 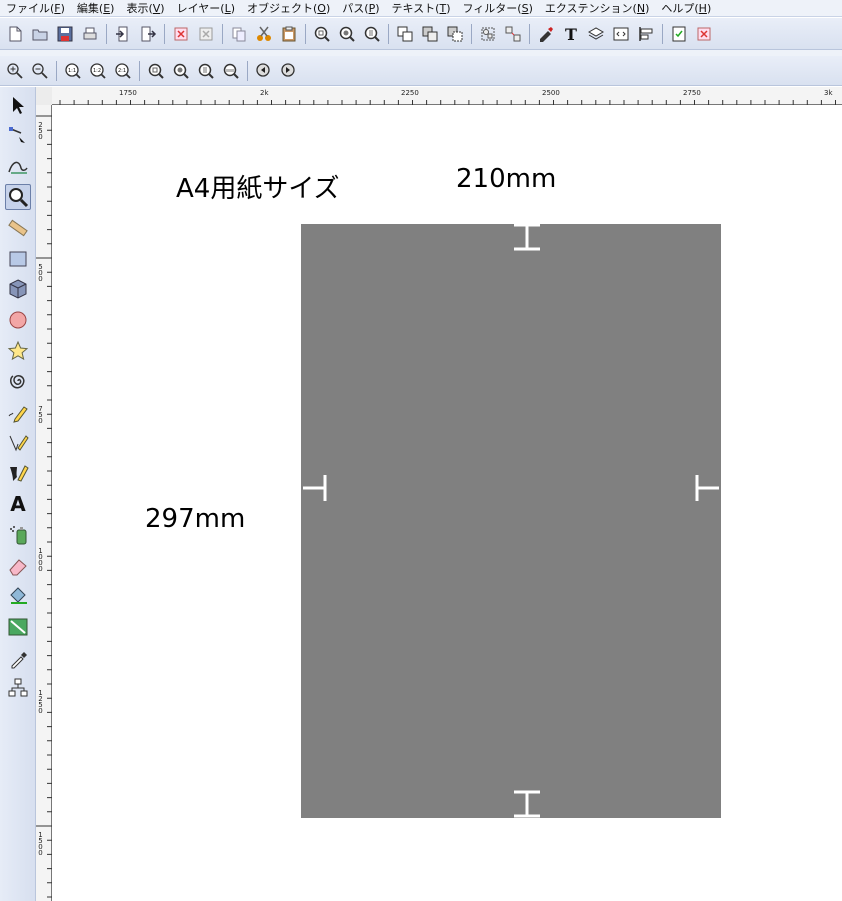 I want to click on menu-item: エクステンション(N), so click(x=597, y=8).